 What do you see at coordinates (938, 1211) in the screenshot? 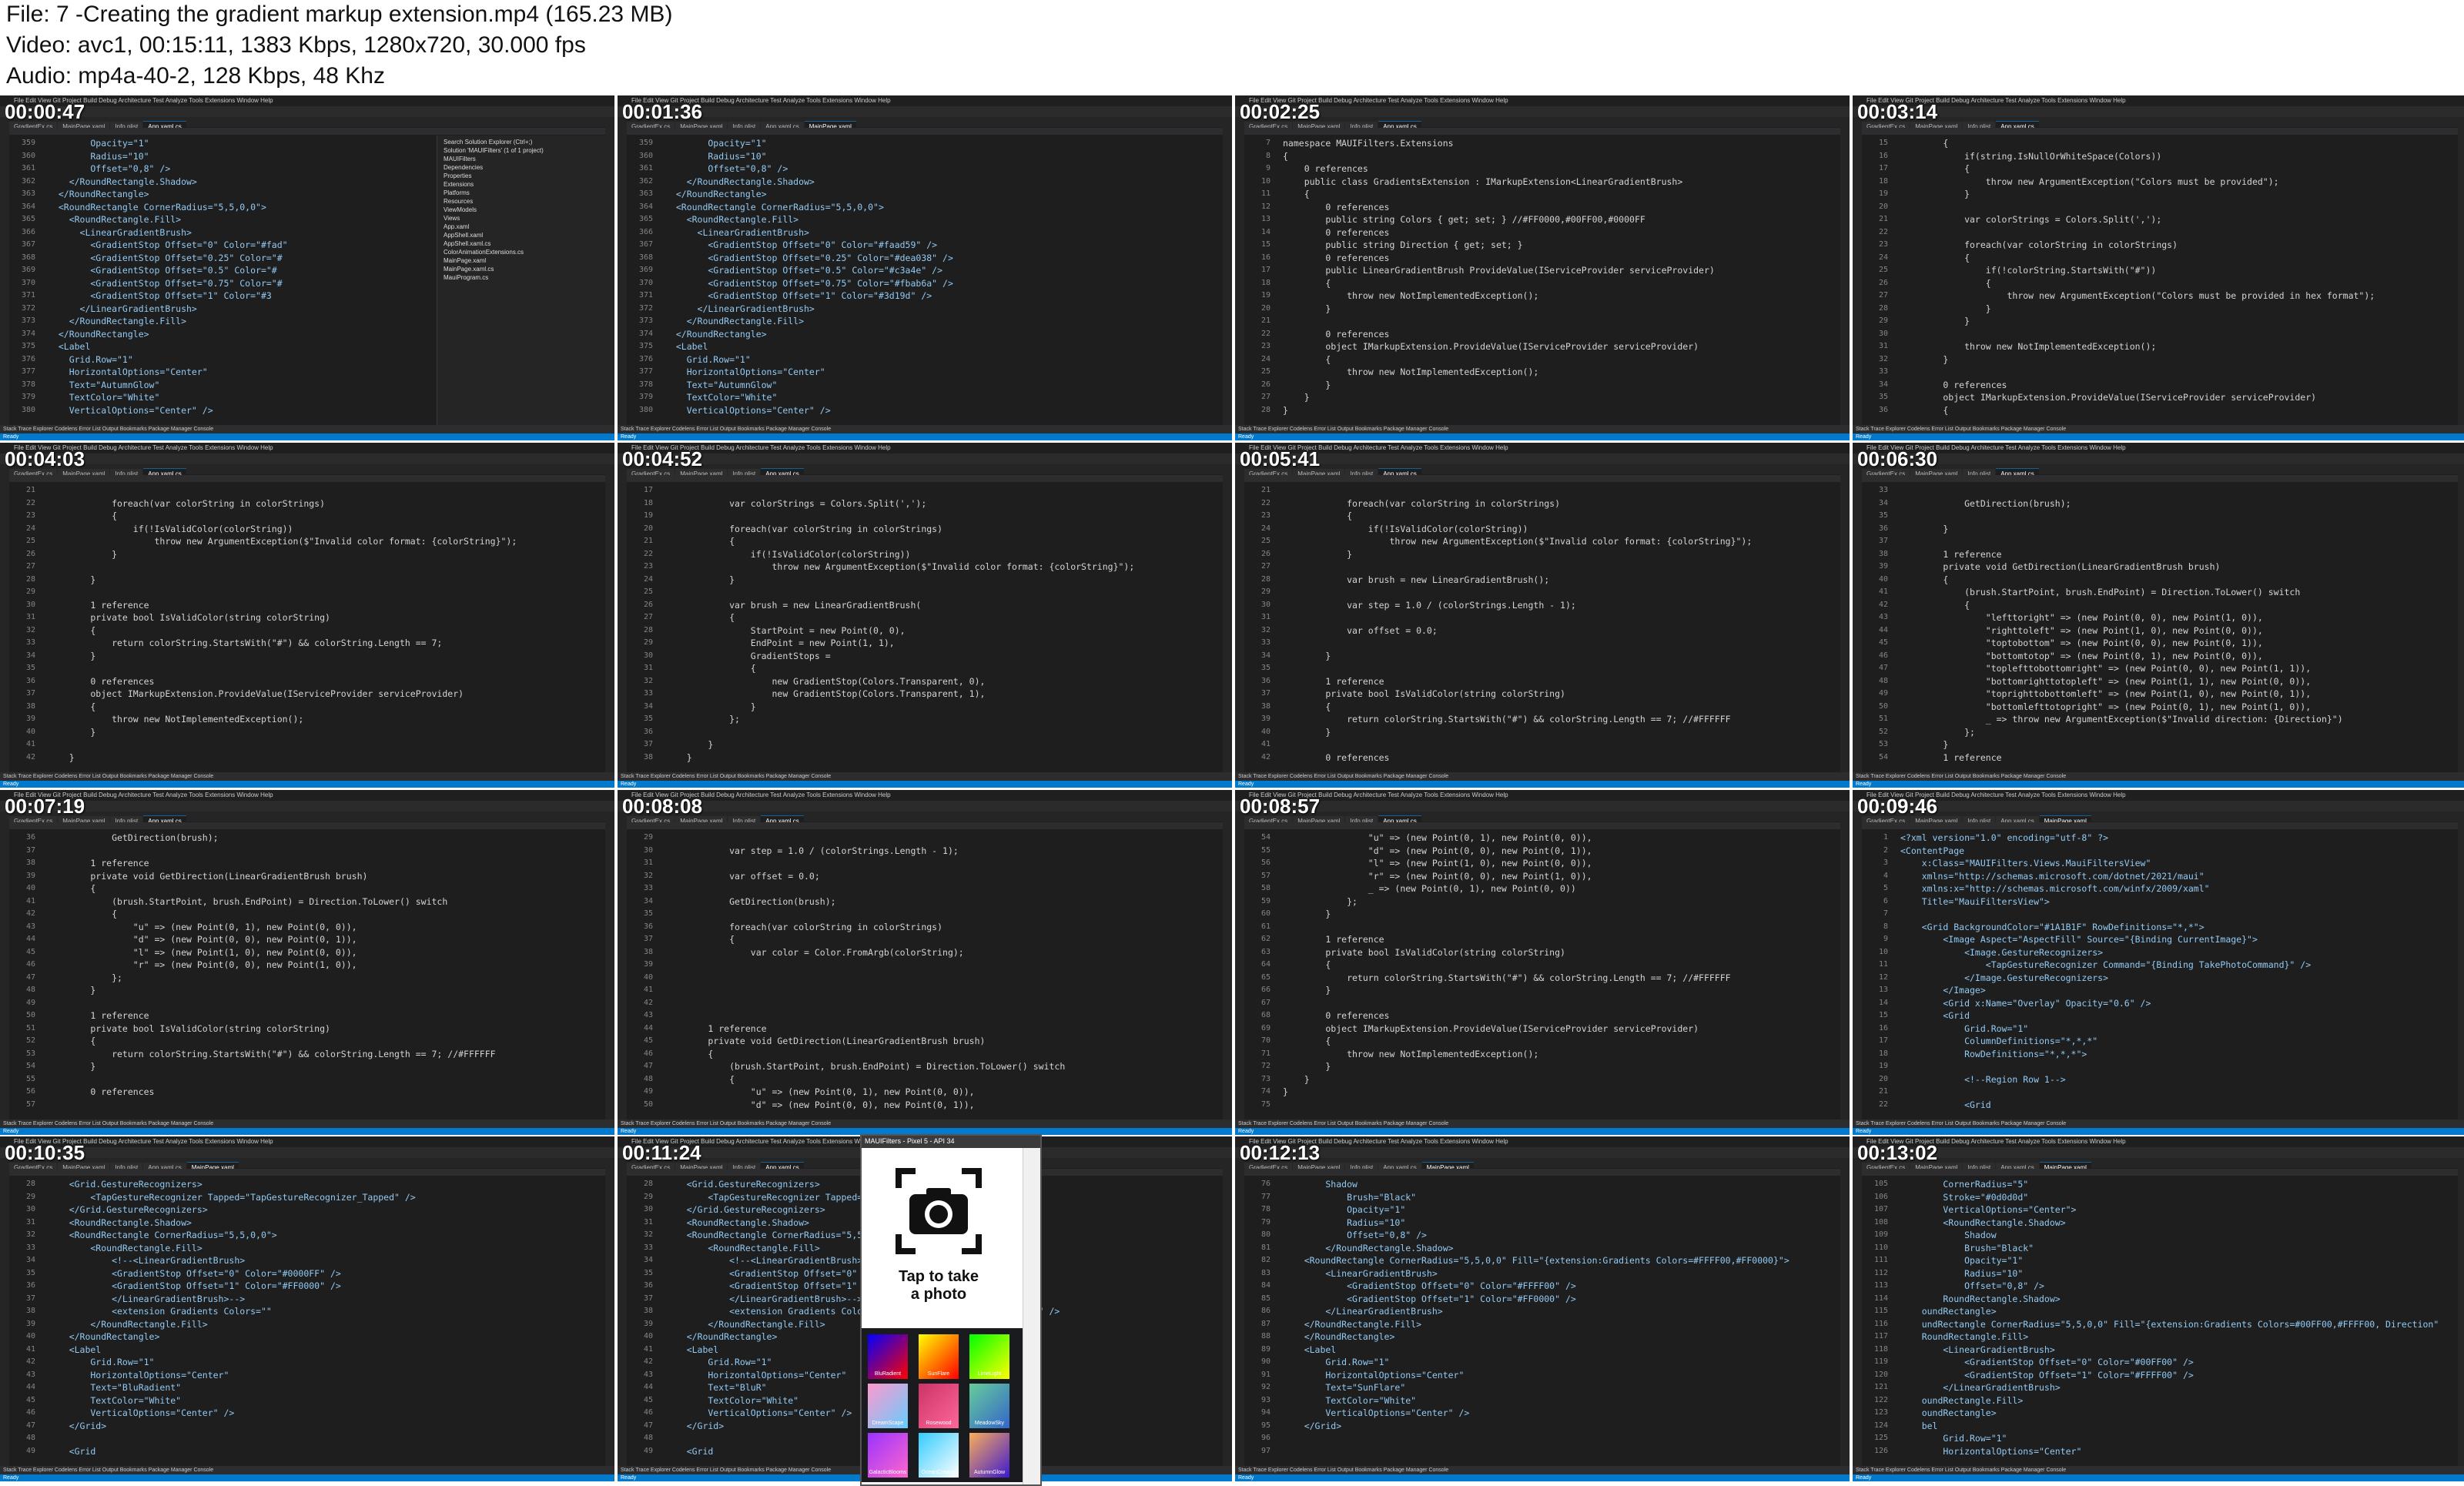
I see `camera-icon` at bounding box center [938, 1211].